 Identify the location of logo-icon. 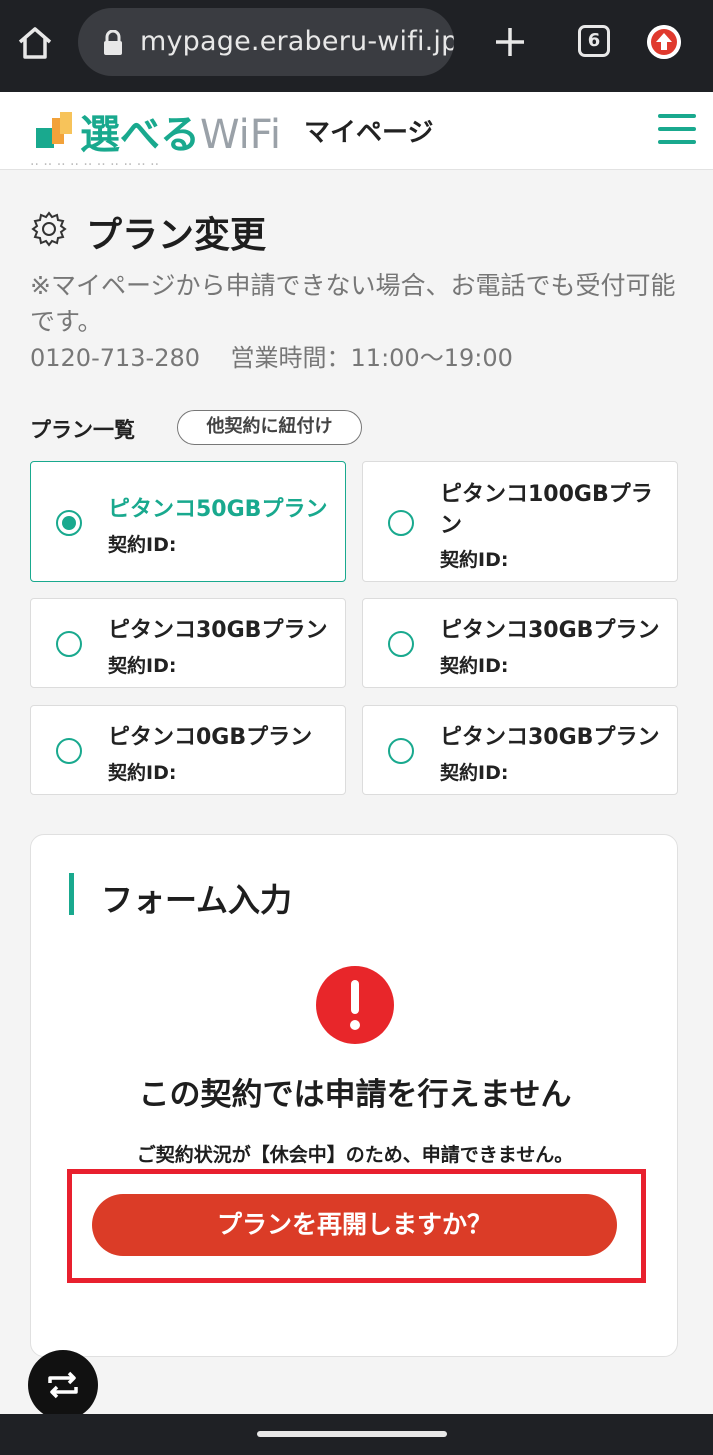
(54, 130).